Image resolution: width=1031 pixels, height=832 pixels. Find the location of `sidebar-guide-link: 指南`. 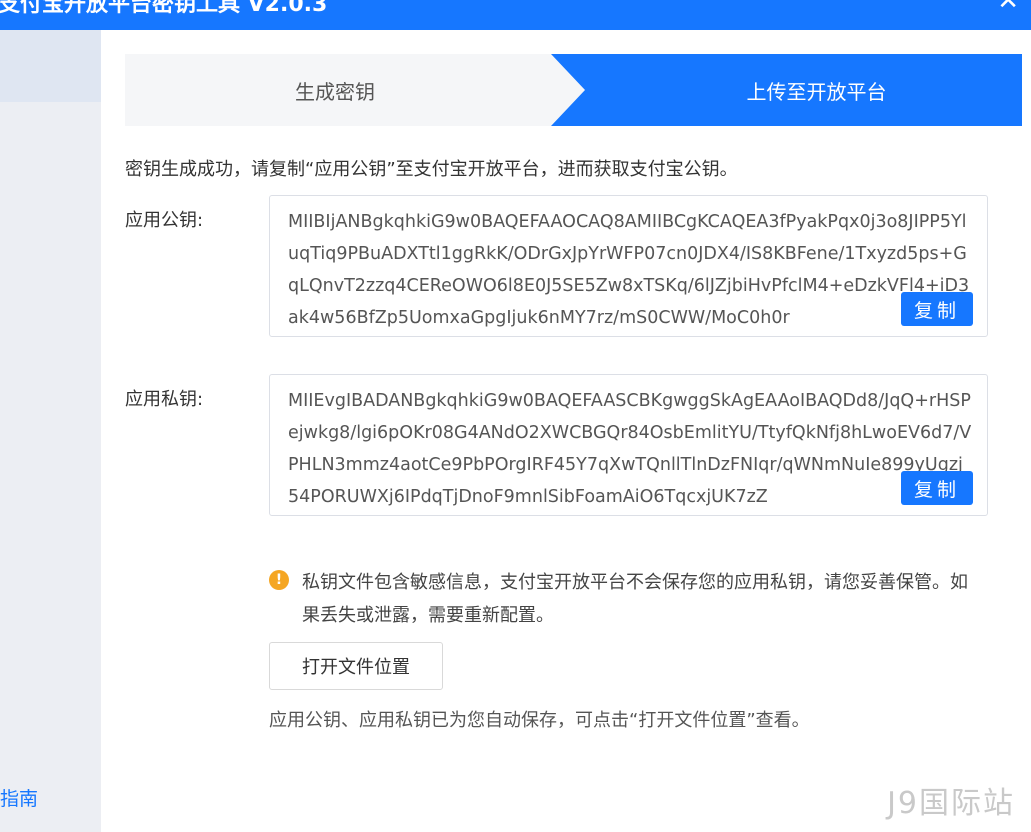

sidebar-guide-link: 指南 is located at coordinates (19, 797).